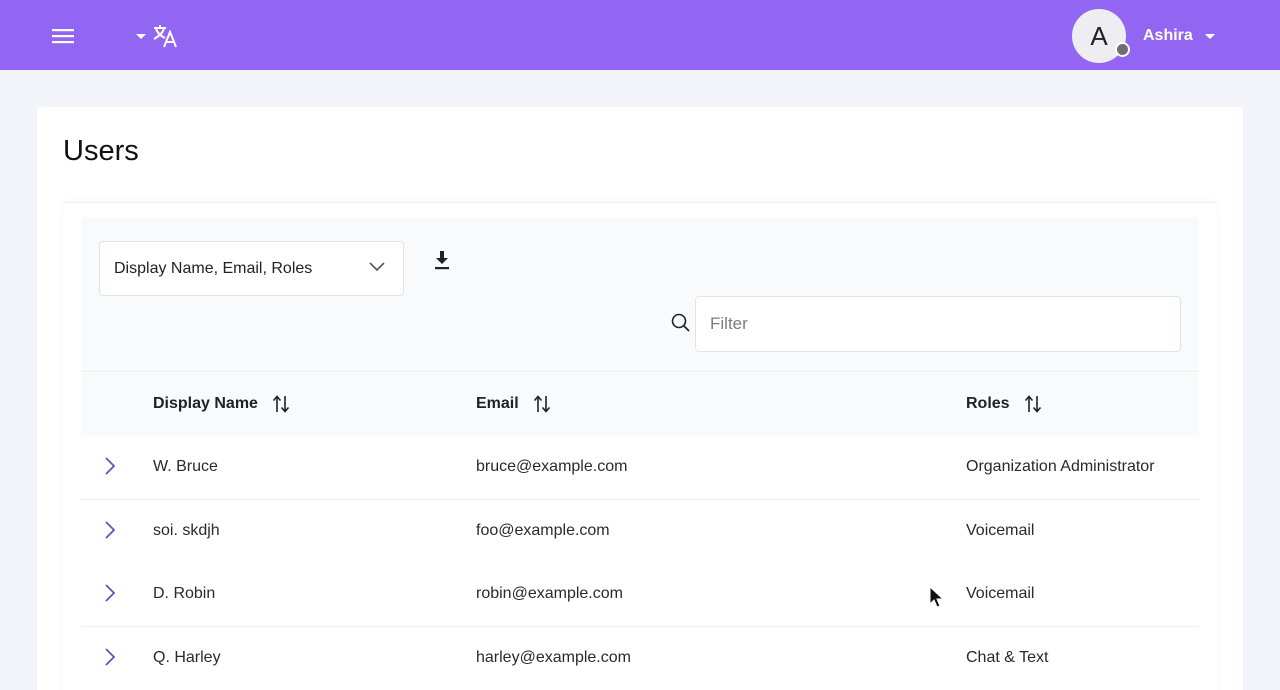 The width and height of the screenshot is (1280, 690). I want to click on cell-email: robin@example.com, so click(549, 593).